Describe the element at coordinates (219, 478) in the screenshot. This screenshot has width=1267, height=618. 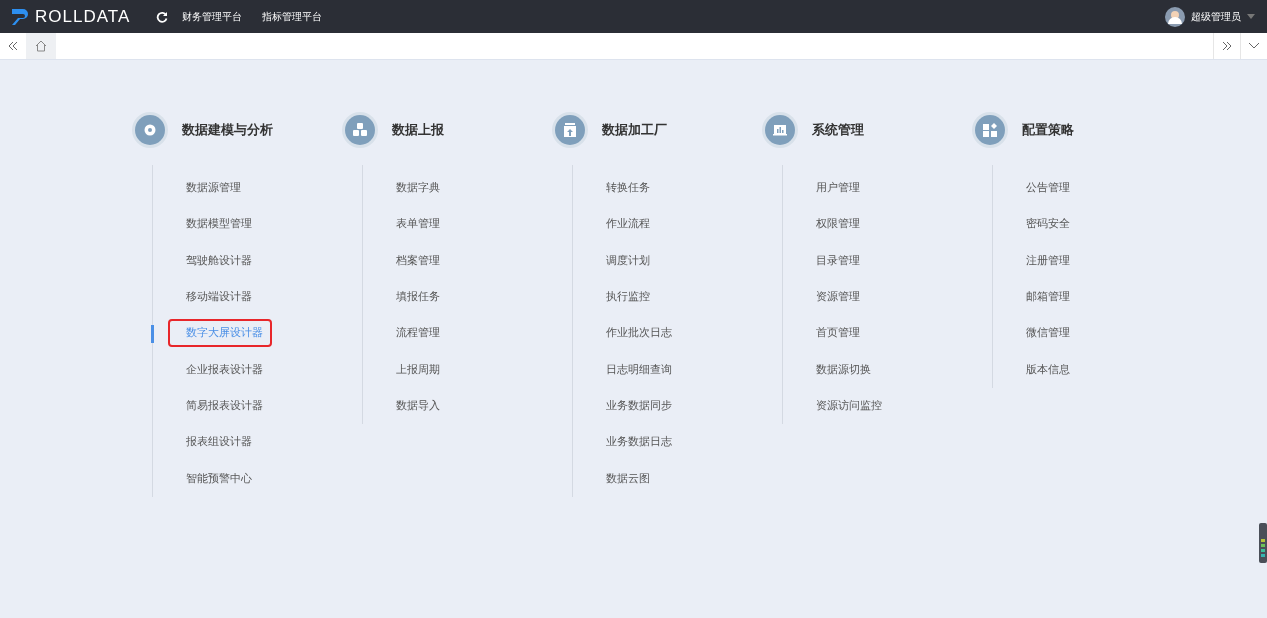
I see `menu-link: 智能预警中心` at that location.